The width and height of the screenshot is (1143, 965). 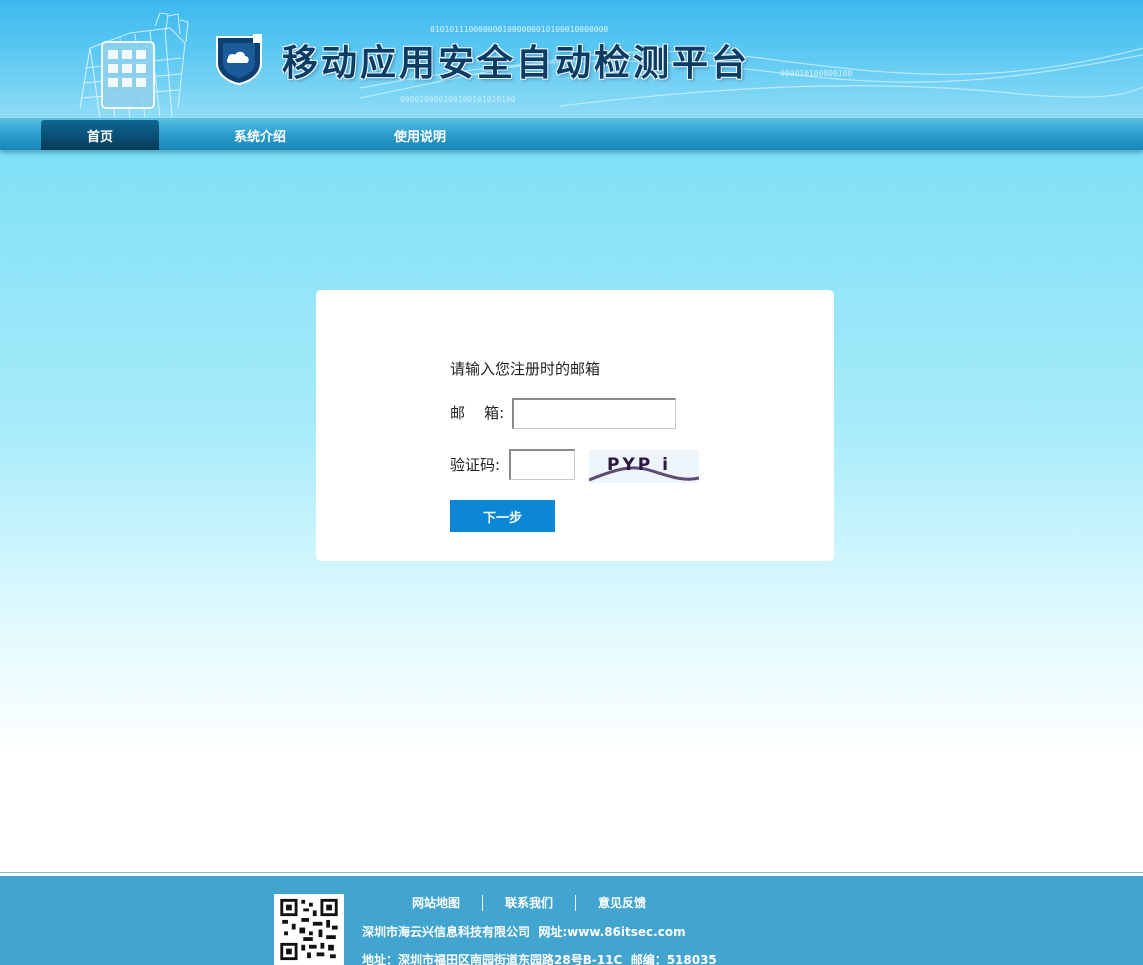 I want to click on footer-link-contact: 联系我们, so click(x=529, y=903).